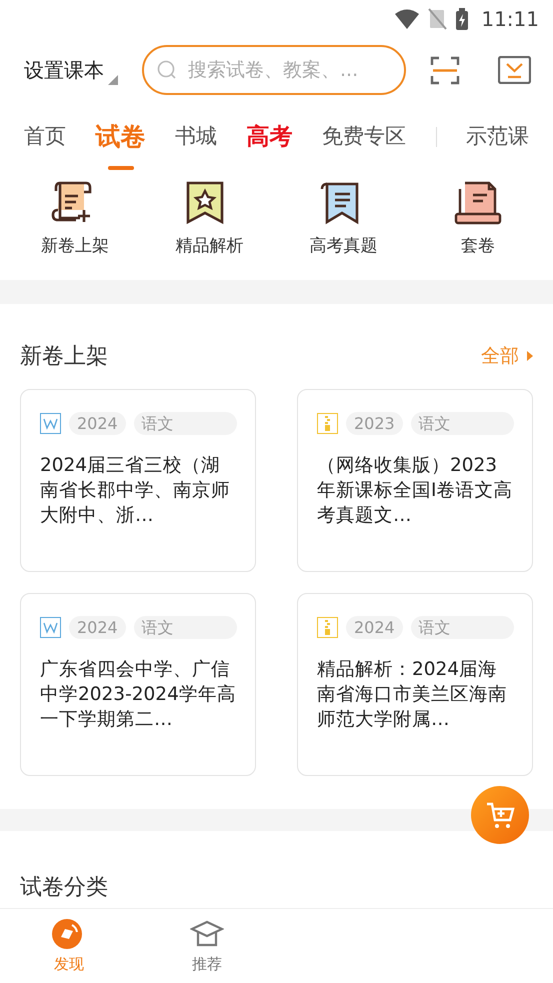 Image resolution: width=553 pixels, height=983 pixels. Describe the element at coordinates (510, 19) in the screenshot. I see `status-time: 11:11` at that location.